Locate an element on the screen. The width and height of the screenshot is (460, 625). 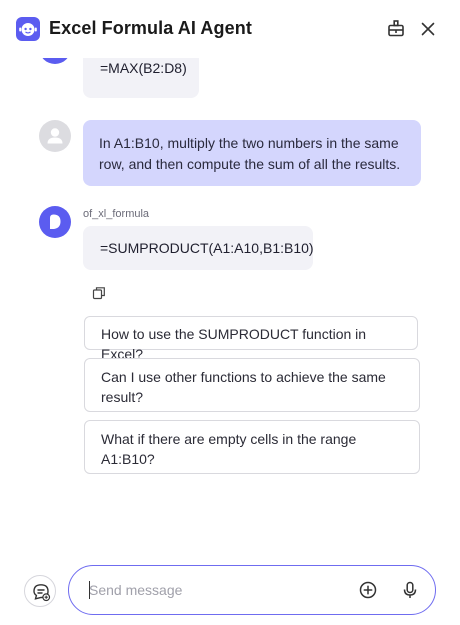
new-chat-button is located at coordinates (40, 591).